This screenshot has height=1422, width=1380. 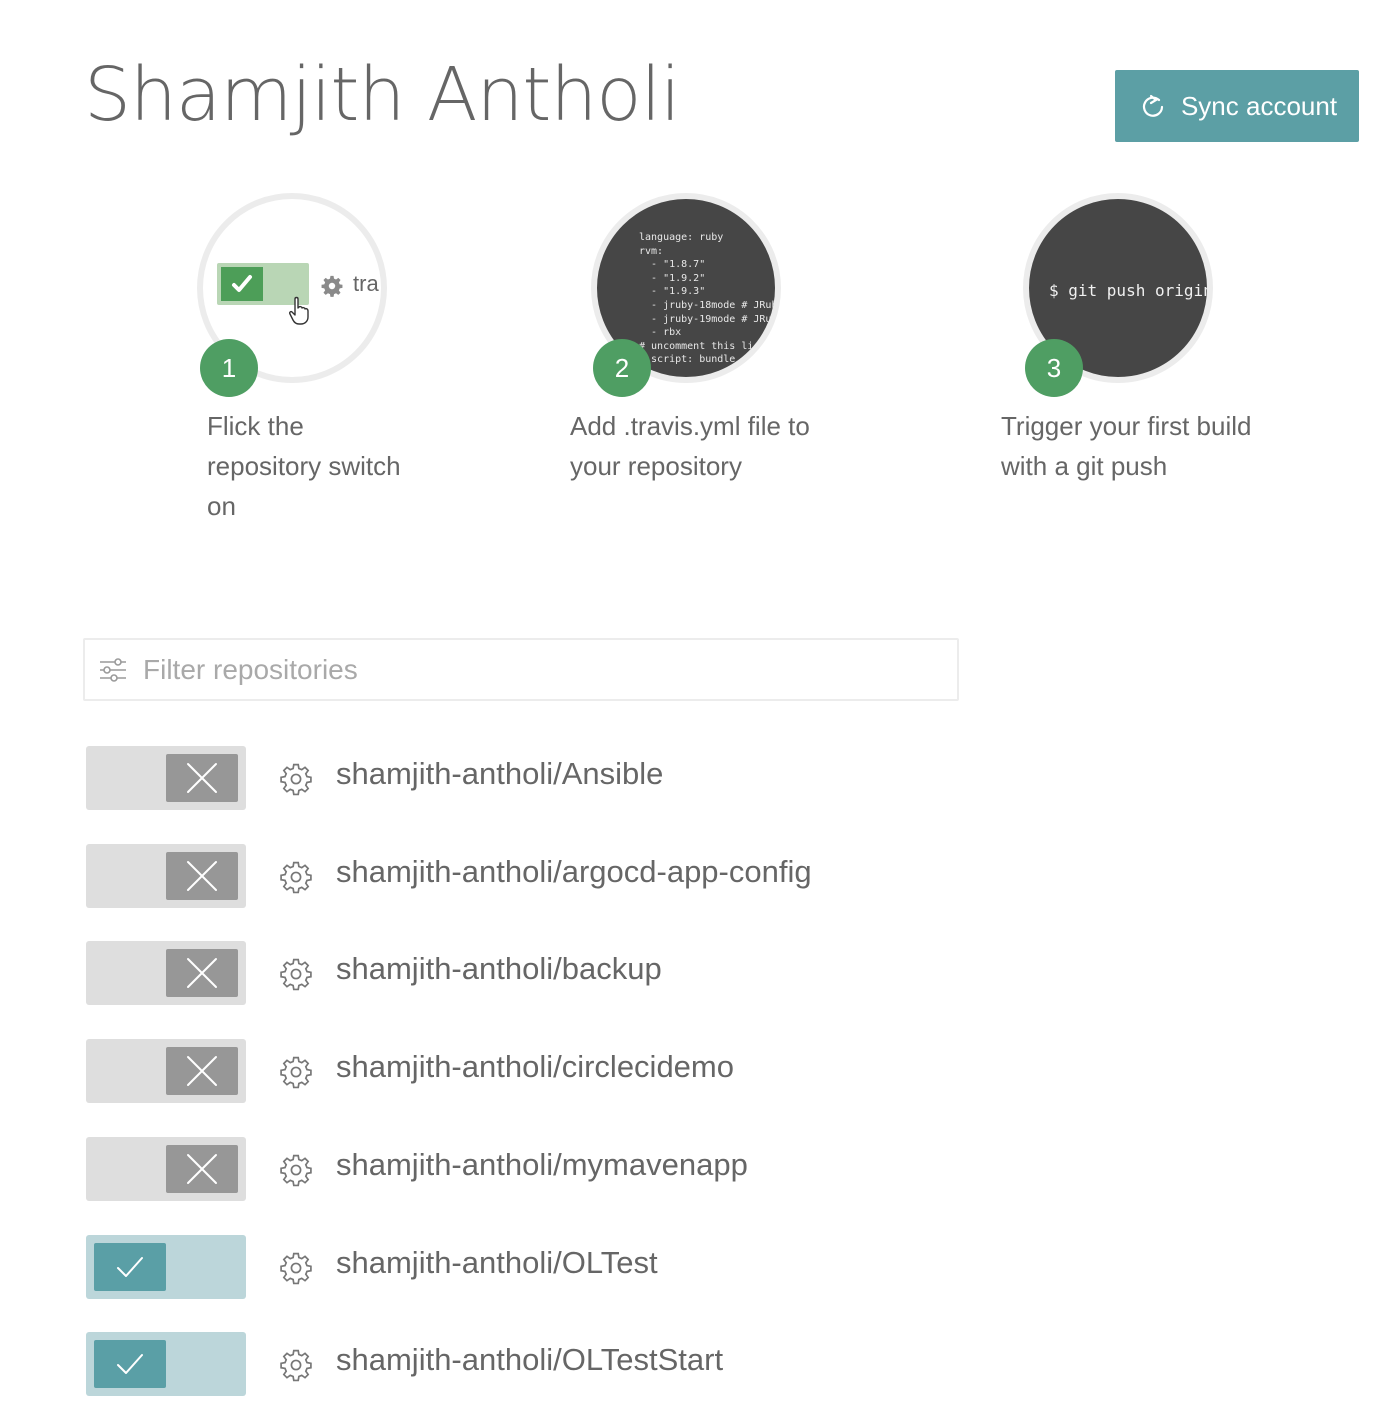 I want to click on step-1-text: Flick the repository switch on, so click(x=327, y=466).